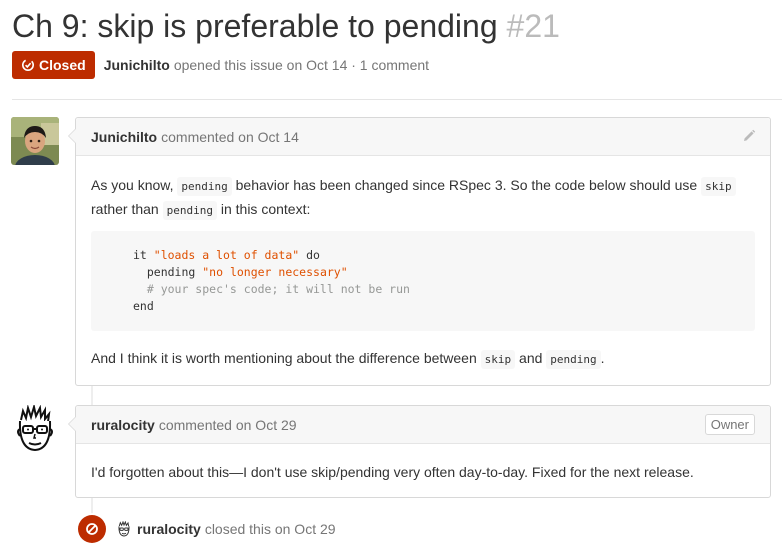 This screenshot has height=558, width=782. I want to click on issue-closed-icon, so click(28, 65).